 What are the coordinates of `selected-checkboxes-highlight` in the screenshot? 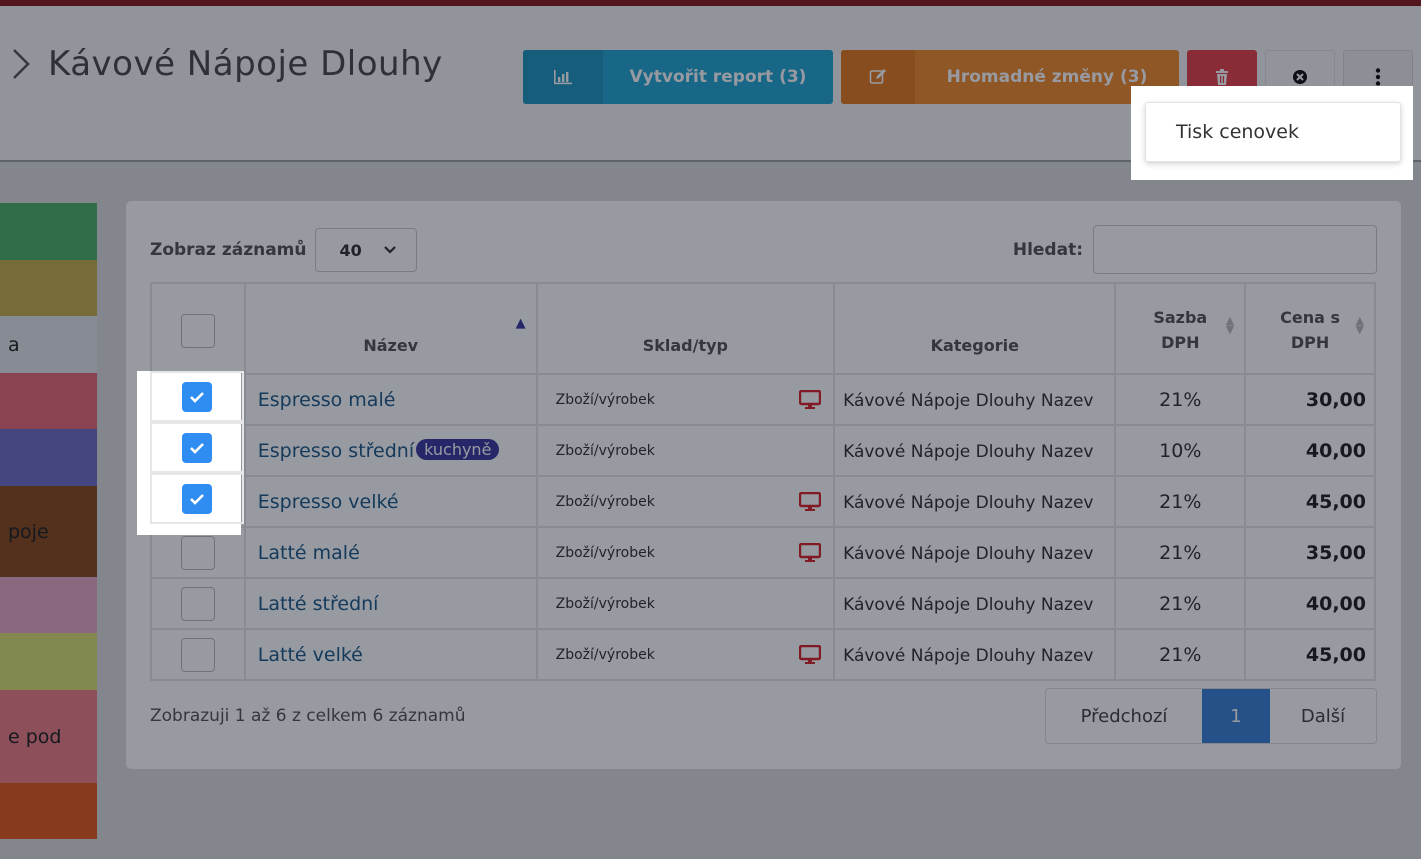 It's located at (190, 453).